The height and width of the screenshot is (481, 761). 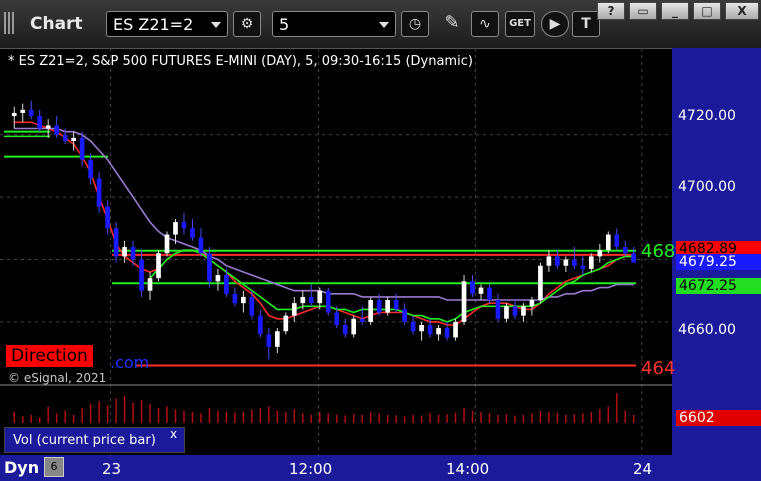 What do you see at coordinates (415, 24) in the screenshot?
I see `clock-icon: ◷` at bounding box center [415, 24].